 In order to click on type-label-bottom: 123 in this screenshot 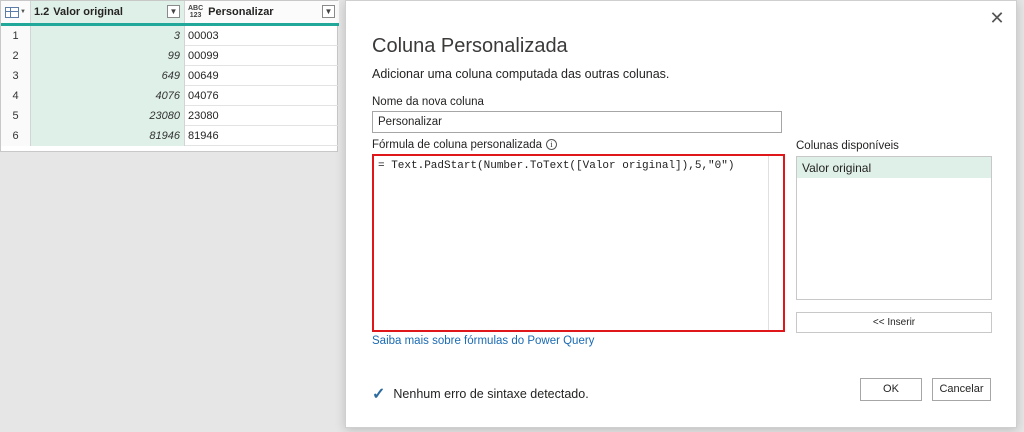, I will do `click(195, 15)`.